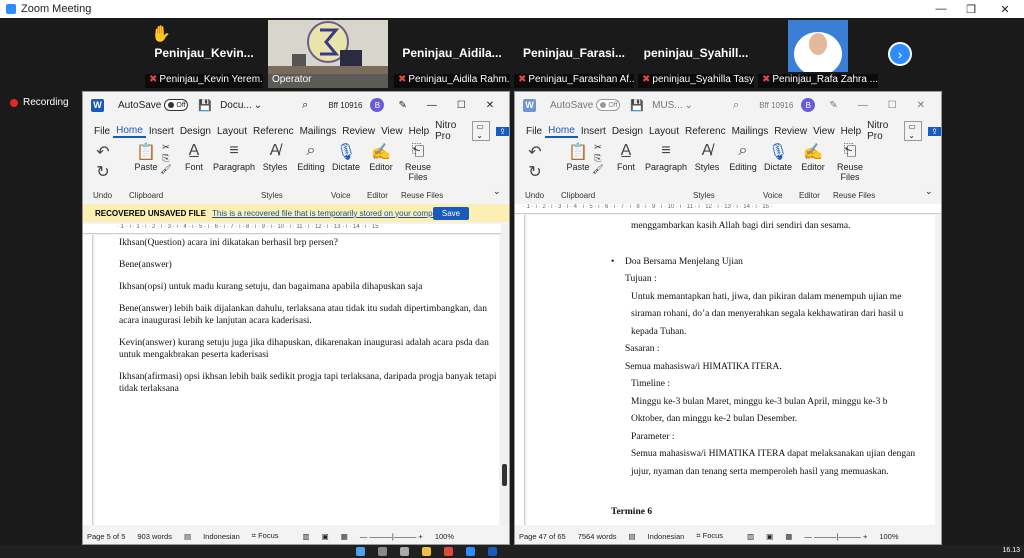 The height and width of the screenshot is (558, 1024). Describe the element at coordinates (470, 551) in the screenshot. I see `zoom-app-icon` at that location.